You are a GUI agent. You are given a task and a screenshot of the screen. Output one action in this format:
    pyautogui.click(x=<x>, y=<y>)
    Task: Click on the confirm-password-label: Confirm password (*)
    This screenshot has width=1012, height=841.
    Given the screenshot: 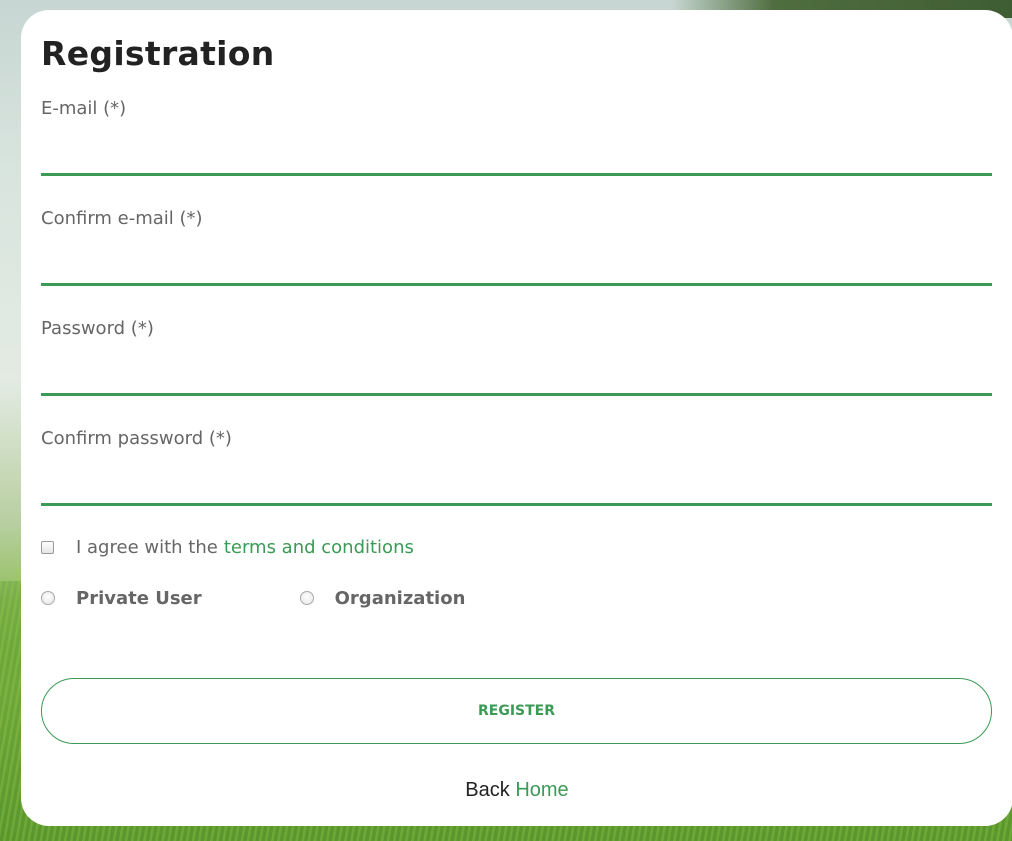 What is the action you would take?
    pyautogui.click(x=136, y=438)
    